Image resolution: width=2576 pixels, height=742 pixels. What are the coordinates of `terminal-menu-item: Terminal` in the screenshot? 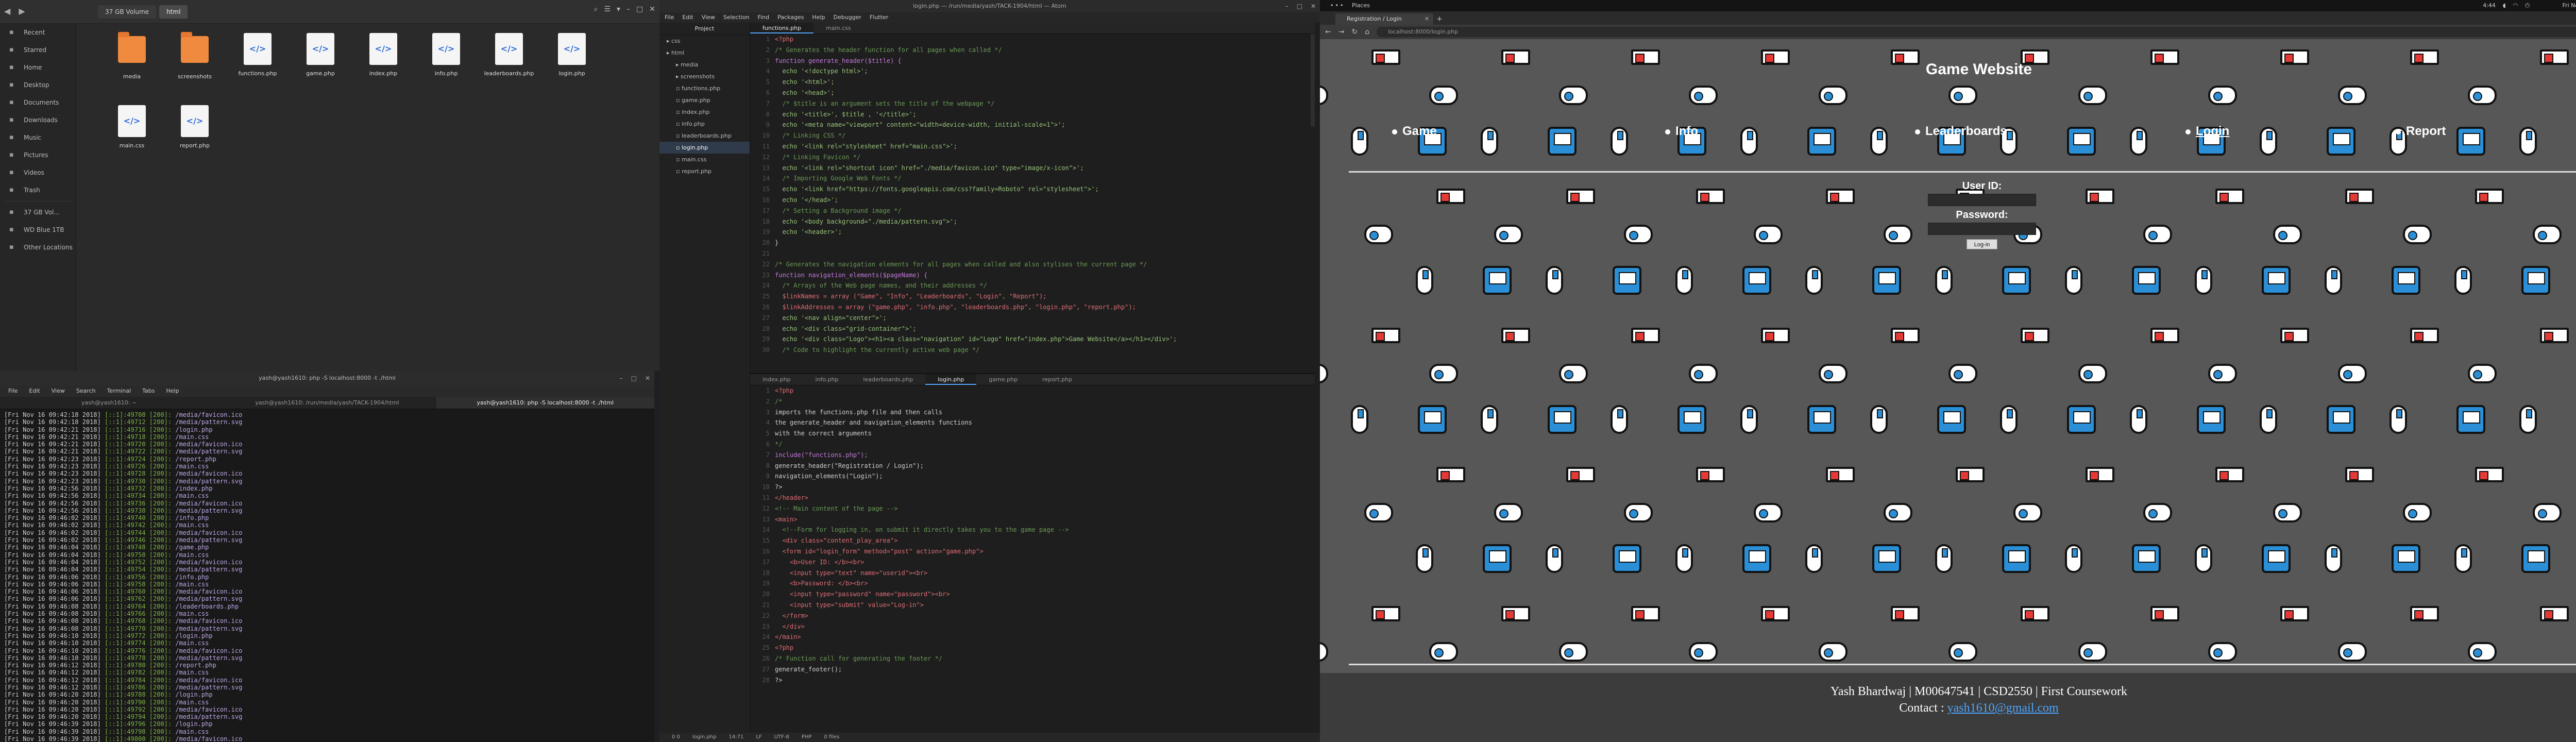 It's located at (119, 391).